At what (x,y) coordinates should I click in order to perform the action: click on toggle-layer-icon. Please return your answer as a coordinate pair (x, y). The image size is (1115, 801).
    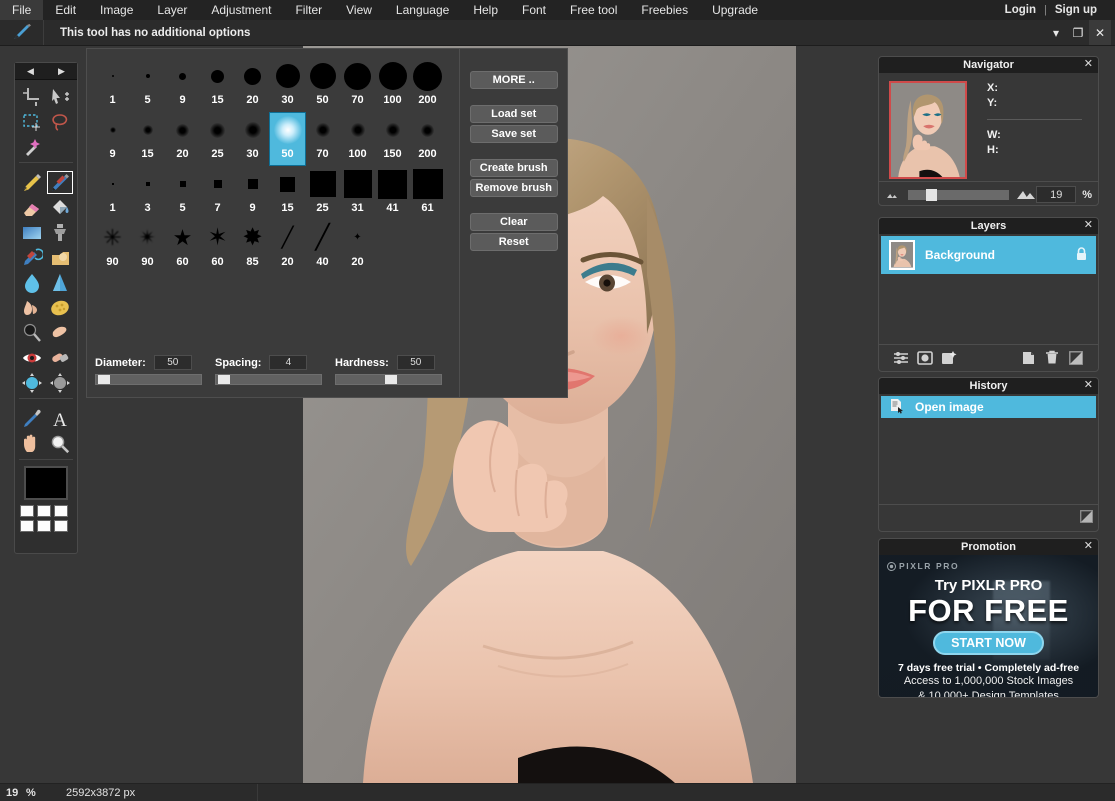
    Looking at the image, I should click on (1076, 357).